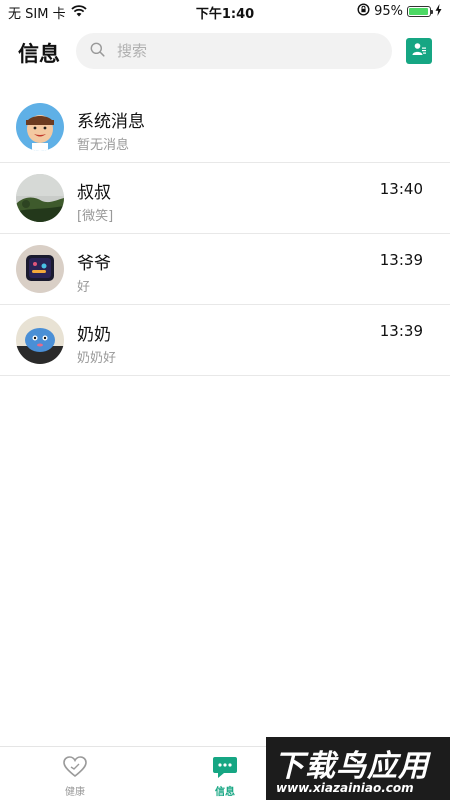 The image size is (450, 800). I want to click on watermark: 下载鸟应用 www.xiazainiao.com, so click(358, 768).